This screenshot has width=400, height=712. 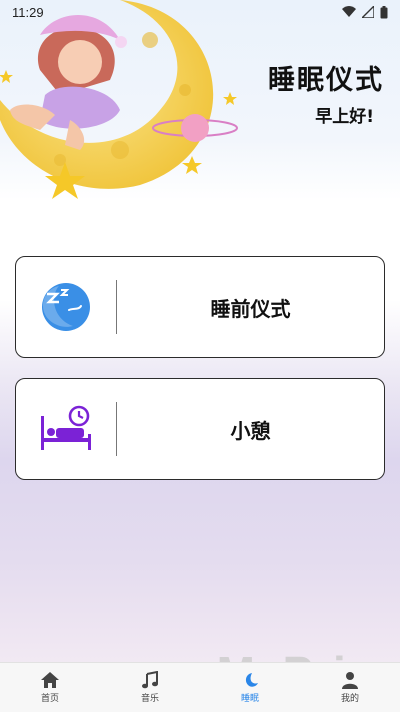 I want to click on signal-icon, so click(x=368, y=12).